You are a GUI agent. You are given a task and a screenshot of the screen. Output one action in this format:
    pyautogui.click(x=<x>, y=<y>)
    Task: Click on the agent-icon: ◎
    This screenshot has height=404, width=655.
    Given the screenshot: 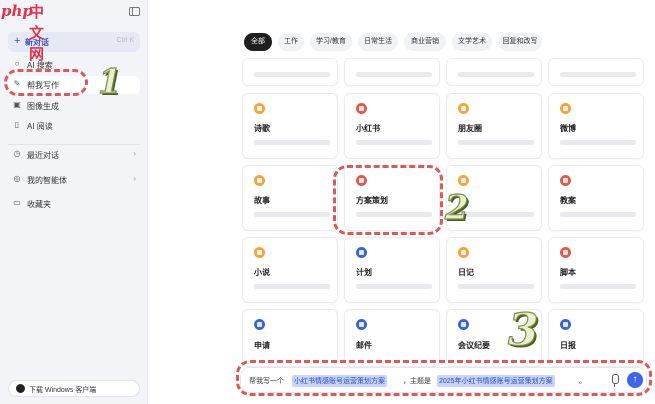 What is the action you would take?
    pyautogui.click(x=17, y=178)
    